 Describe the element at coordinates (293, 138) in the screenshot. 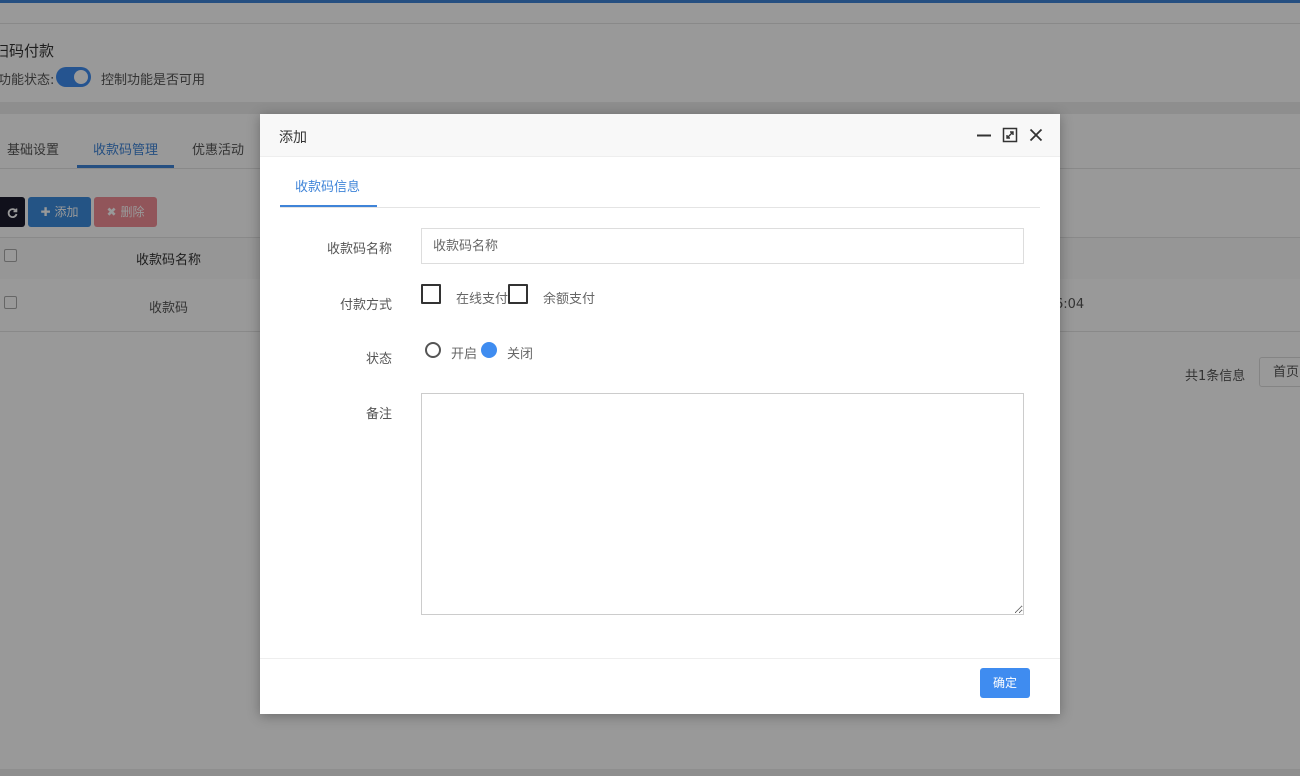

I see `dialog-title: 添加` at that location.